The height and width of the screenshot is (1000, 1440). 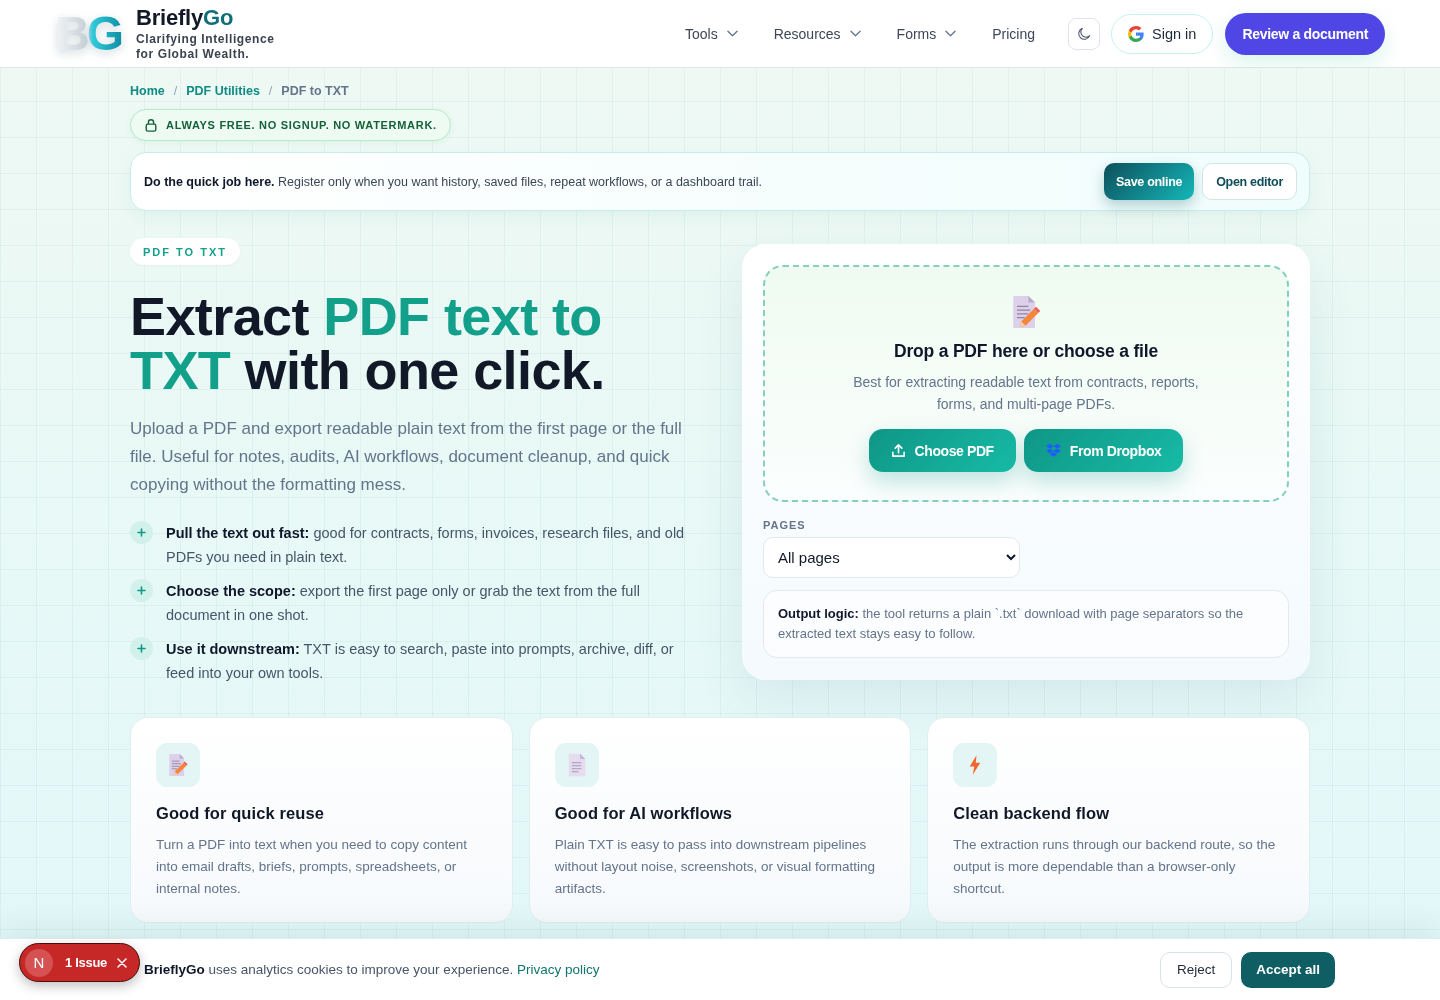 What do you see at coordinates (558, 969) in the screenshot?
I see `privacy-policy-link: Privacy policy` at bounding box center [558, 969].